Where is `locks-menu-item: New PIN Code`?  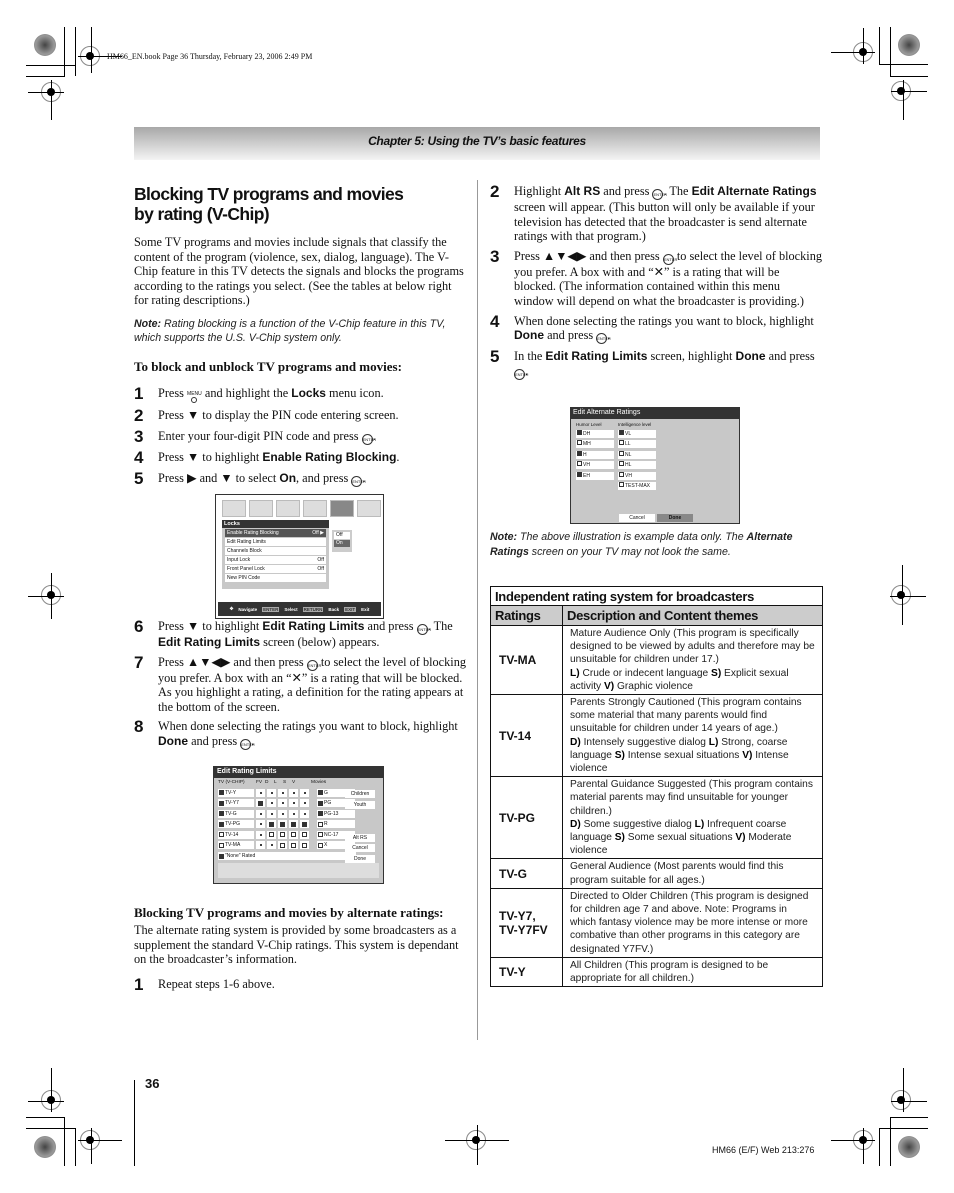
locks-menu-item: New PIN Code is located at coordinates (275, 578).